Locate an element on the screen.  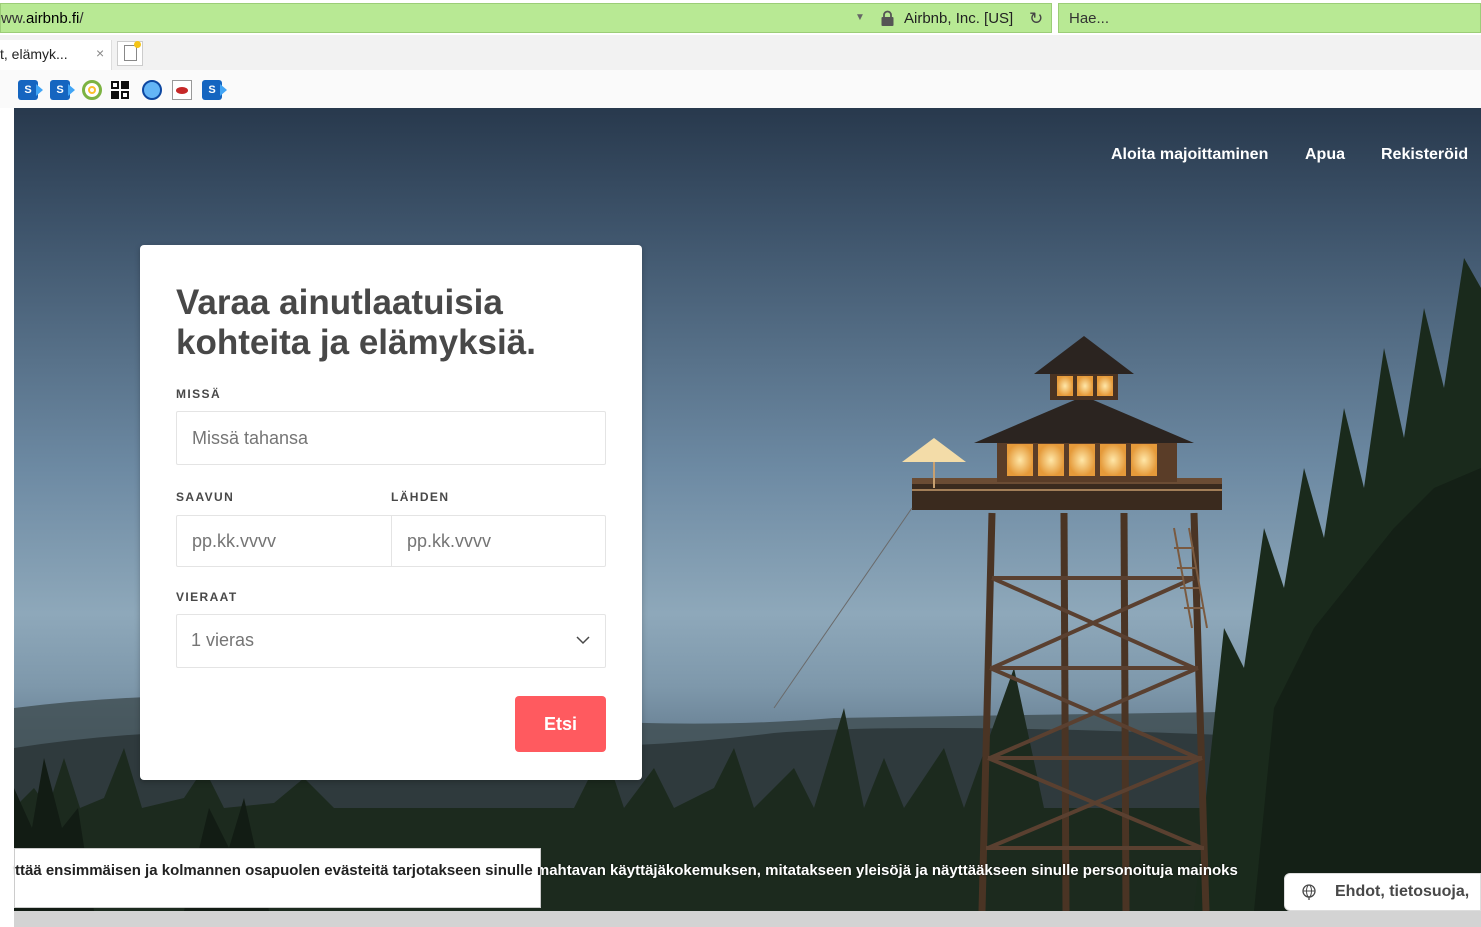
checkout-input is located at coordinates (498, 541).